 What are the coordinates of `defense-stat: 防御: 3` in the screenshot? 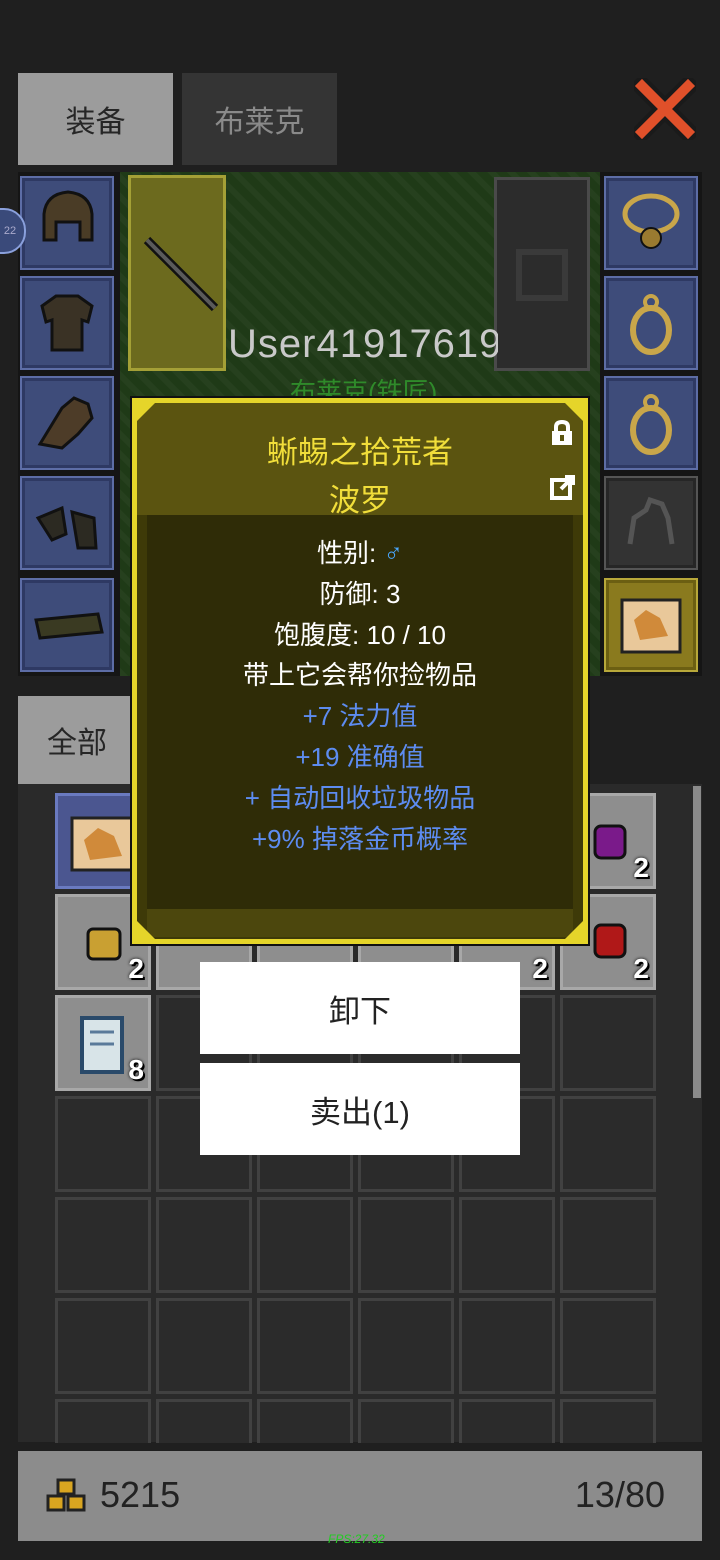 It's located at (360, 594).